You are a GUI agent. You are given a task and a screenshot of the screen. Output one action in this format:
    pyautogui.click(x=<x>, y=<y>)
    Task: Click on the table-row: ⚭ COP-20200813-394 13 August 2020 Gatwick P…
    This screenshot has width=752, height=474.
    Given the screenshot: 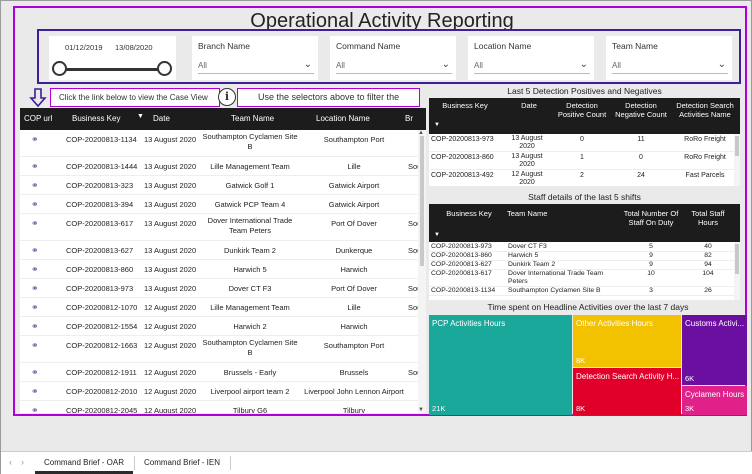 What is the action you would take?
    pyautogui.click(x=219, y=204)
    